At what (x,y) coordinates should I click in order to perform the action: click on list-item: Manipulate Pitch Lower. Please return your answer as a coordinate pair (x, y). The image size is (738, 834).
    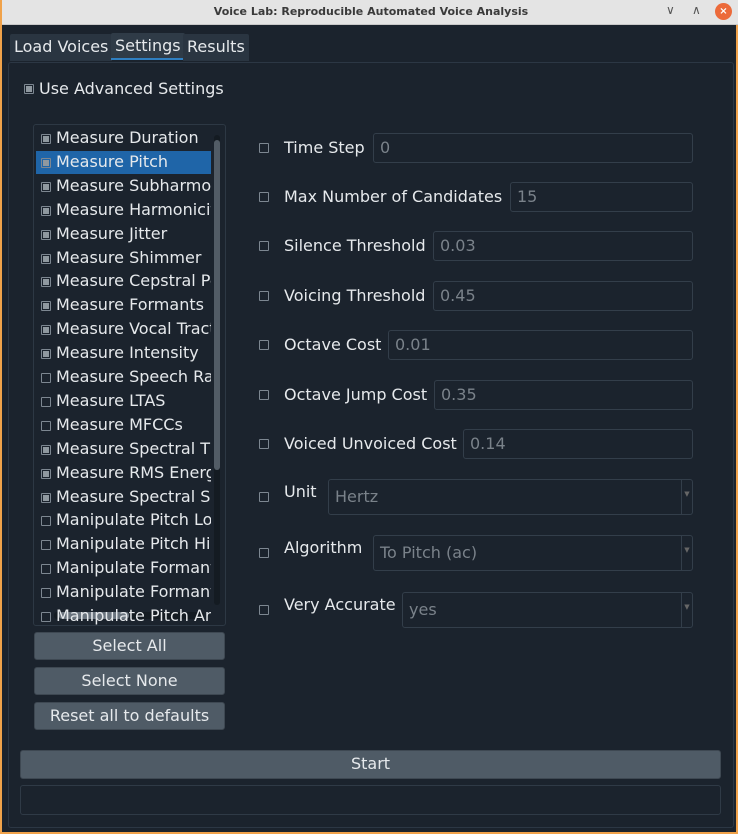
    Looking at the image, I should click on (123, 520).